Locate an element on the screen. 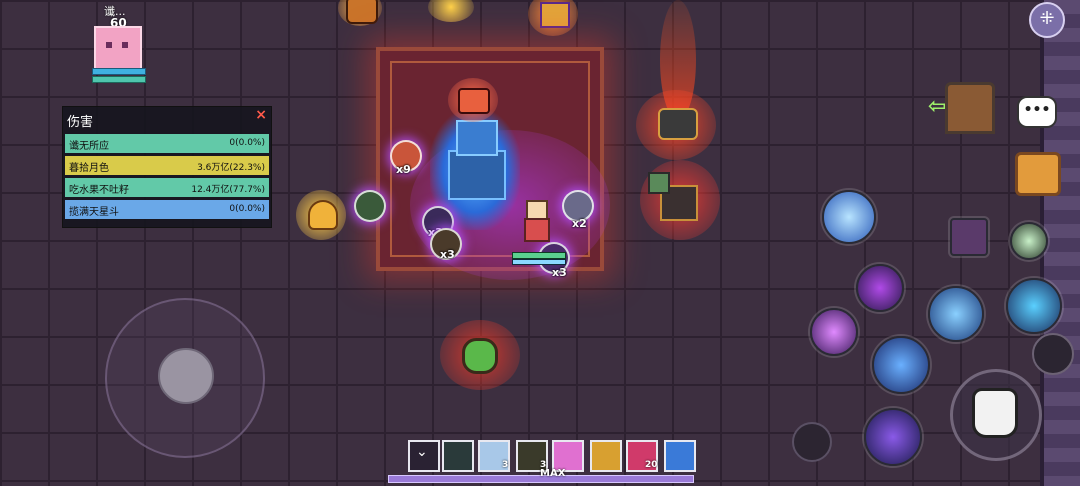  avatar is located at coordinates (118, 48).